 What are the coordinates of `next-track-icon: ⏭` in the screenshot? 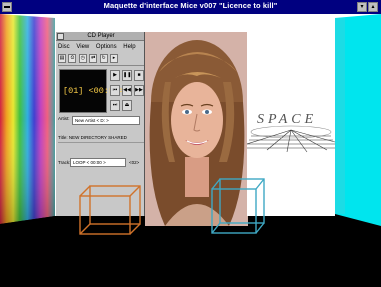 It's located at (115, 105).